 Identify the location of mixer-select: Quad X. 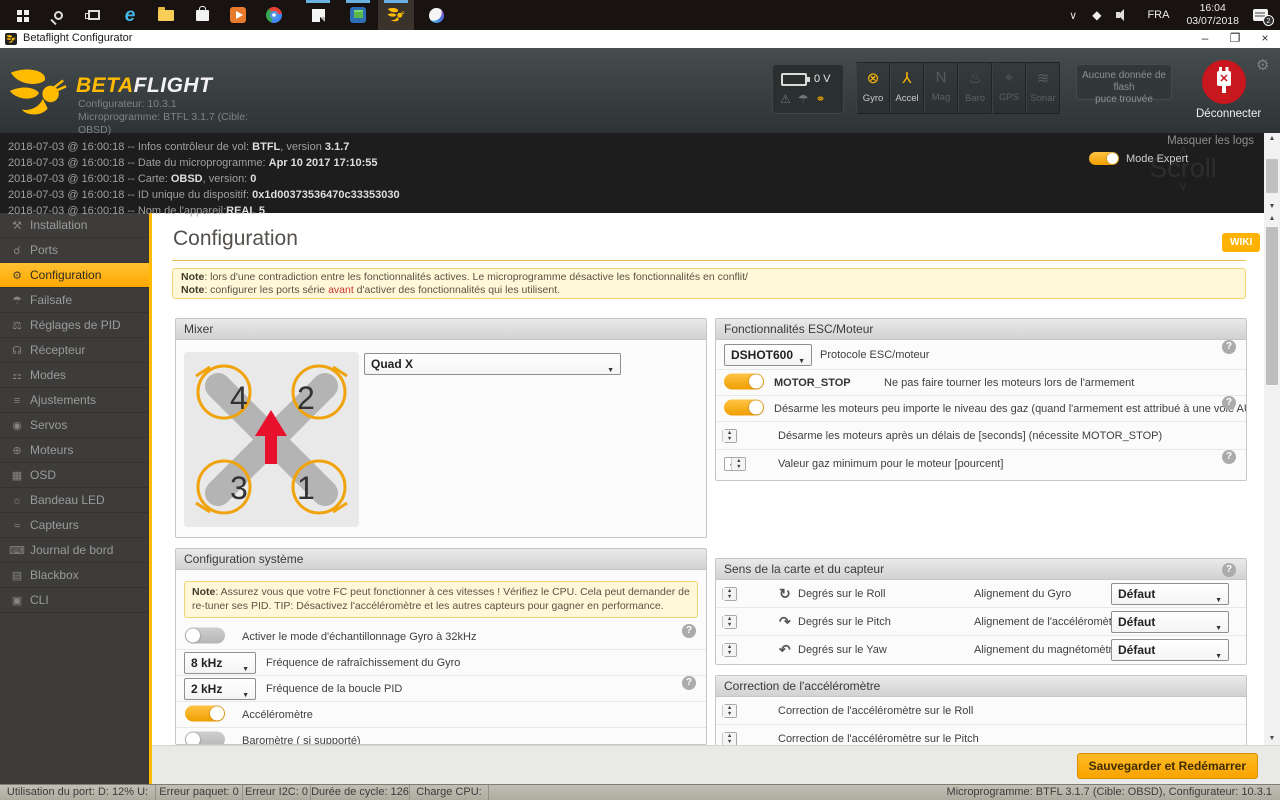
(492, 367).